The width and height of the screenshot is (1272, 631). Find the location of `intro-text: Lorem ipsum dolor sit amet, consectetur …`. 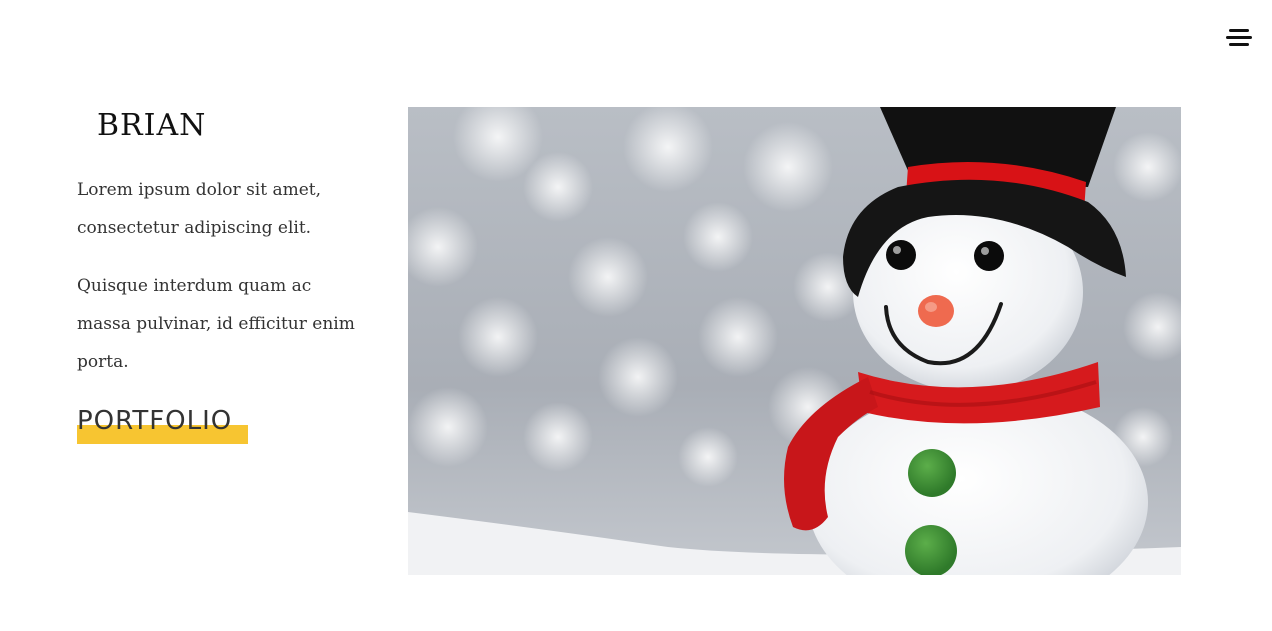

intro-text: Lorem ipsum dolor sit amet, consectetur … is located at coordinates (222, 286).